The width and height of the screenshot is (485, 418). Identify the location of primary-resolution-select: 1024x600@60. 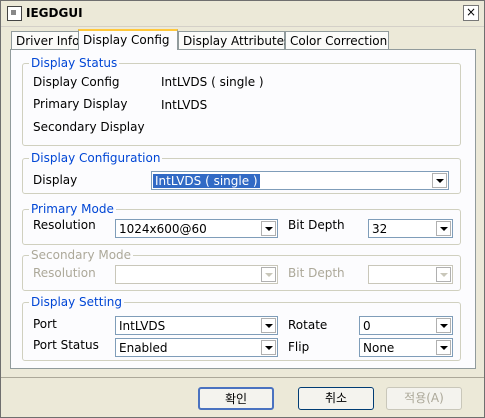
(196, 228).